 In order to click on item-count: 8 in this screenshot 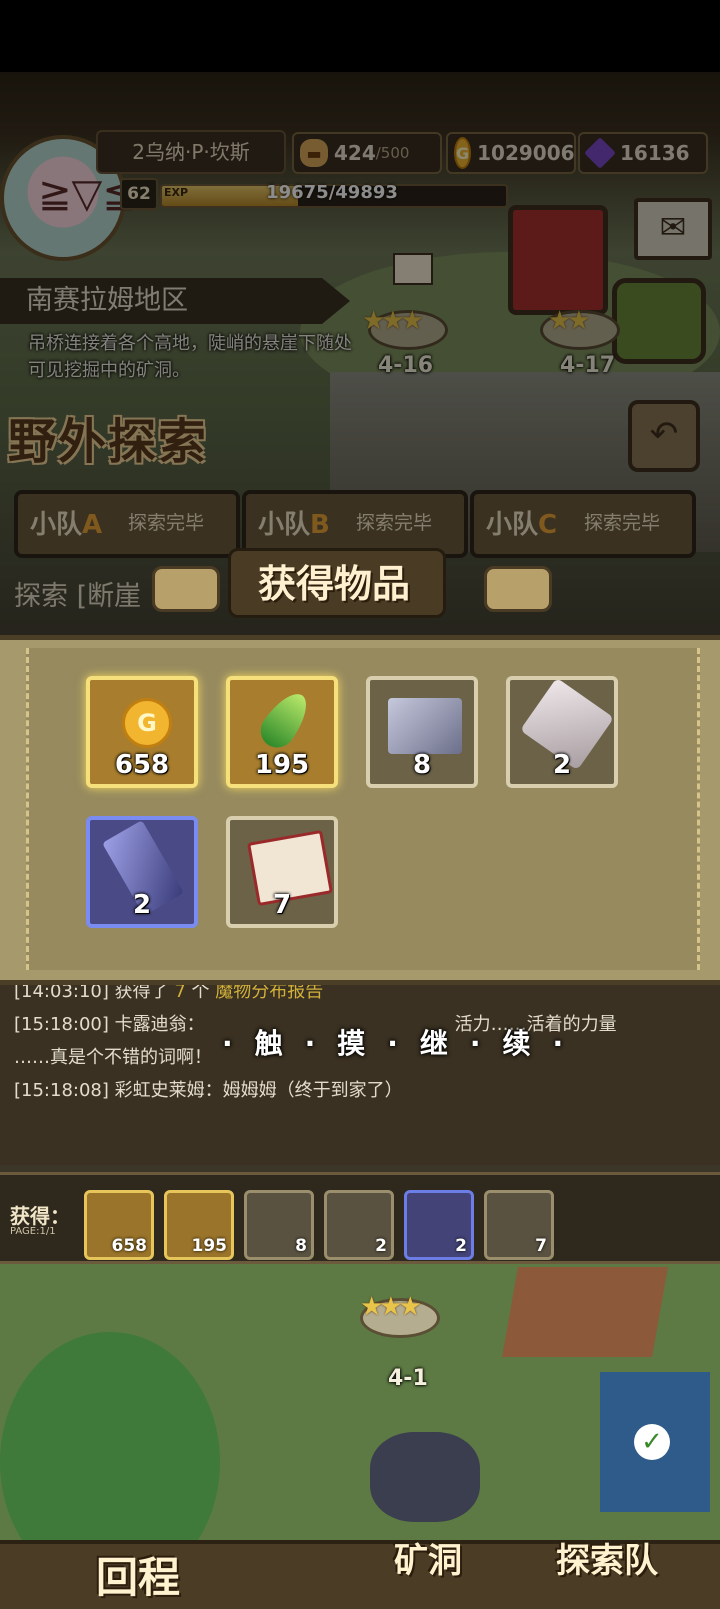, I will do `click(422, 765)`.